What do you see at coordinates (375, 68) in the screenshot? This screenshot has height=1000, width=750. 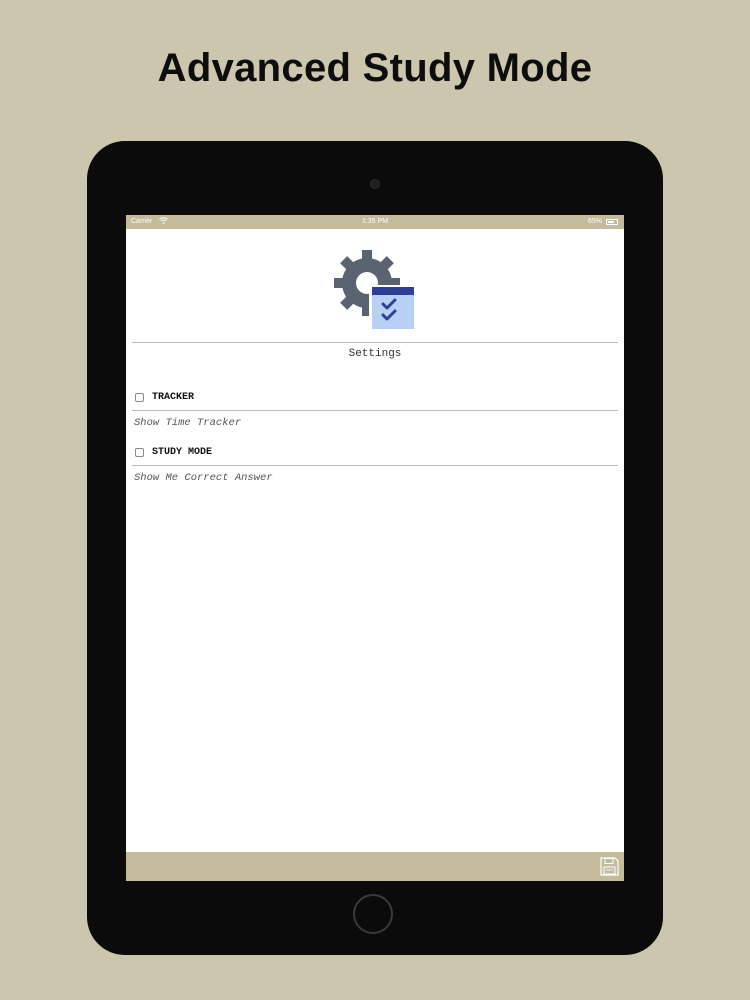 I see `promo-headline: Advanced Study Mode` at bounding box center [375, 68].